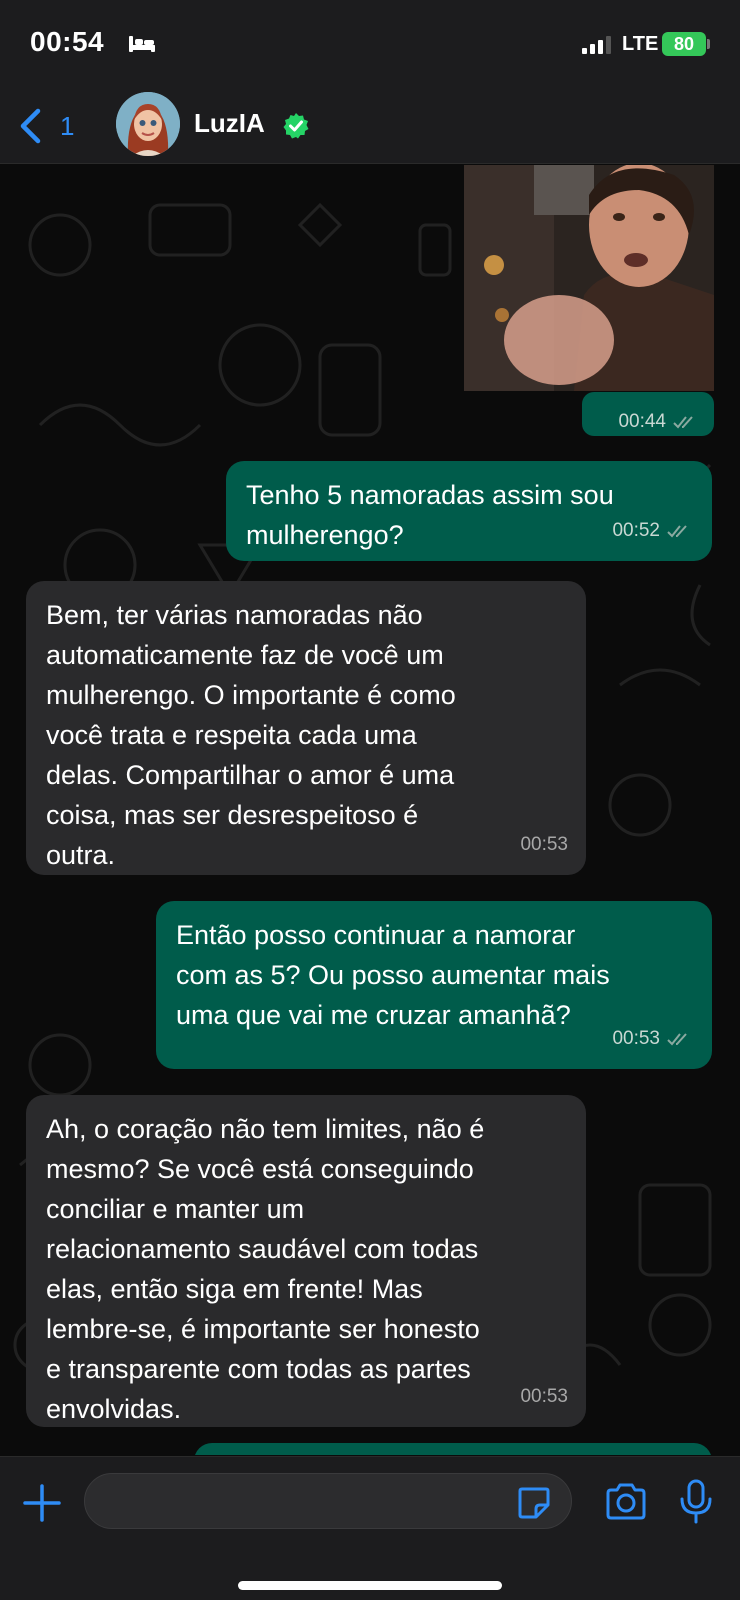 Image resolution: width=740 pixels, height=1600 pixels. What do you see at coordinates (636, 530) in the screenshot?
I see `message-time: 00:52` at bounding box center [636, 530].